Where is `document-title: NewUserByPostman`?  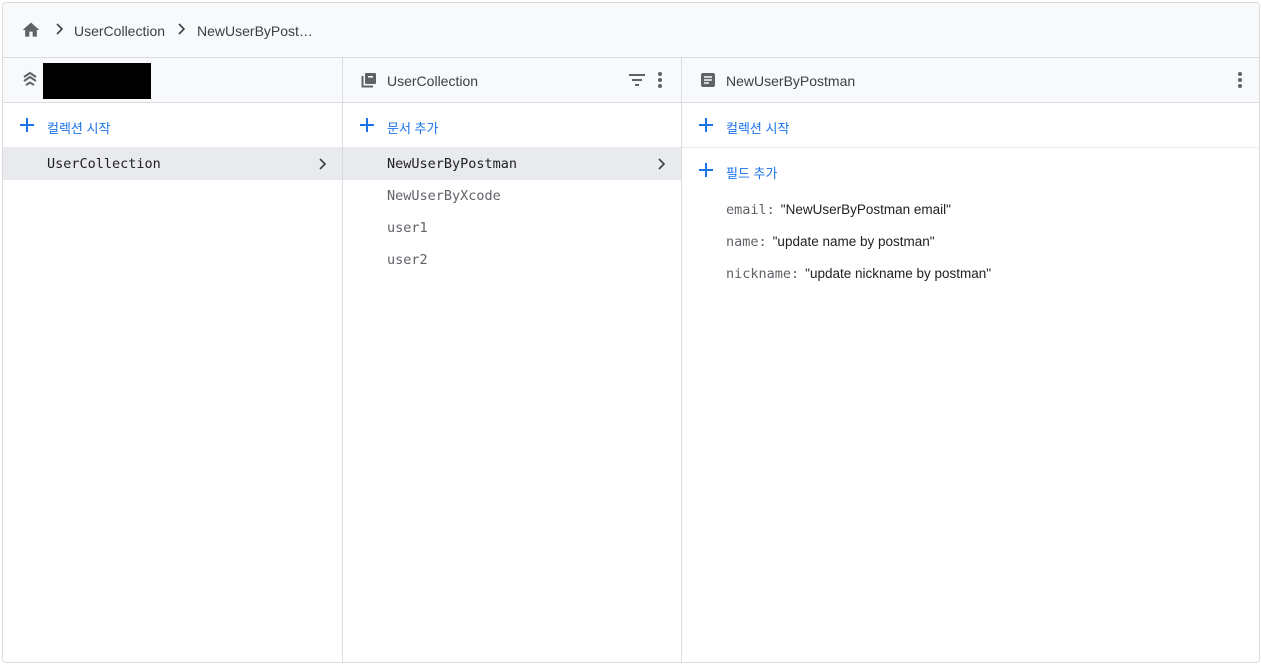 document-title: NewUserByPostman is located at coordinates (791, 81).